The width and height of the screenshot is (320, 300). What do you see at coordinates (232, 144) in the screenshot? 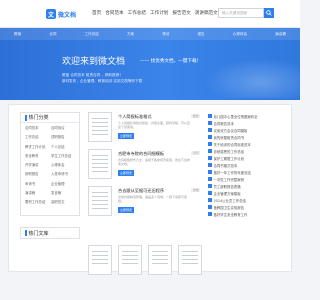
I see `list-item-label: 关于培训的合同标准范本` at bounding box center [232, 144].